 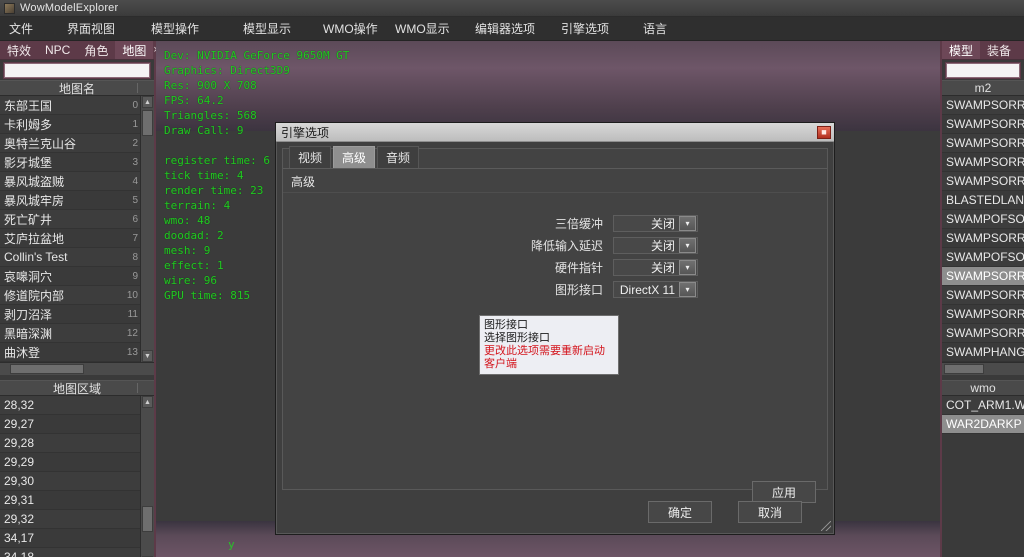 I want to click on list-item: 29,31, so click(x=77, y=500).